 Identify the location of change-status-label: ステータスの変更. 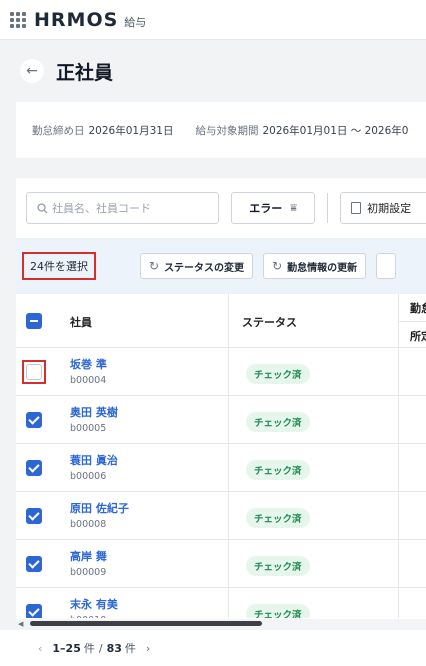
(204, 268).